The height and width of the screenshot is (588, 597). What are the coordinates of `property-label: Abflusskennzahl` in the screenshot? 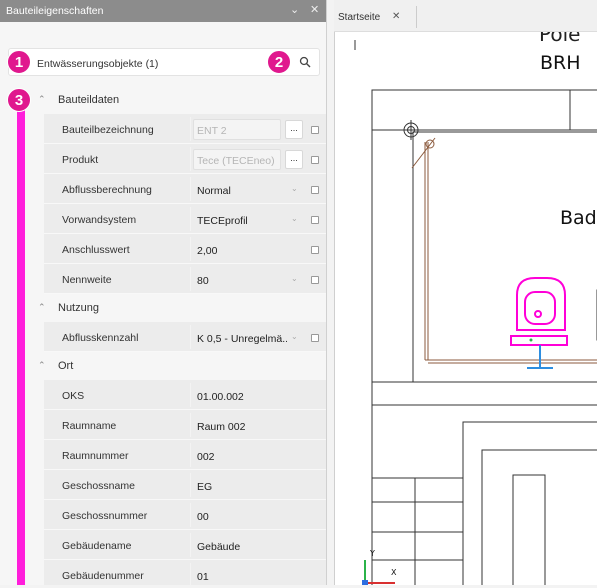 It's located at (100, 338).